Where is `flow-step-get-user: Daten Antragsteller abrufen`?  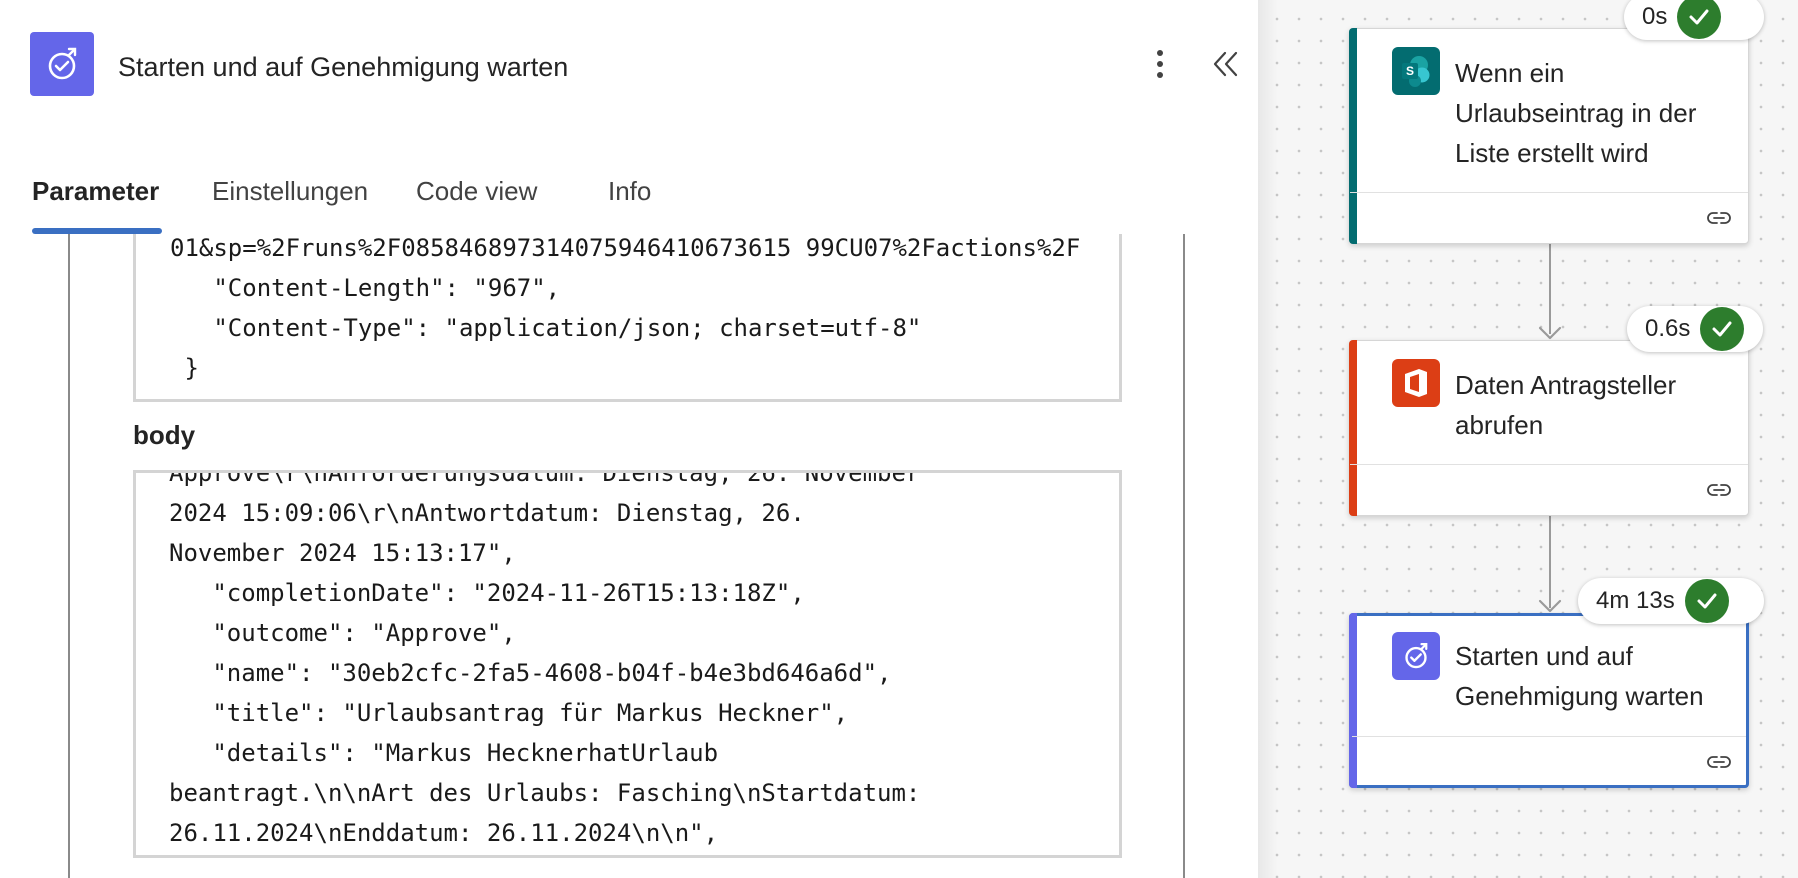 flow-step-get-user: Daten Antragsteller abrufen is located at coordinates (1549, 428).